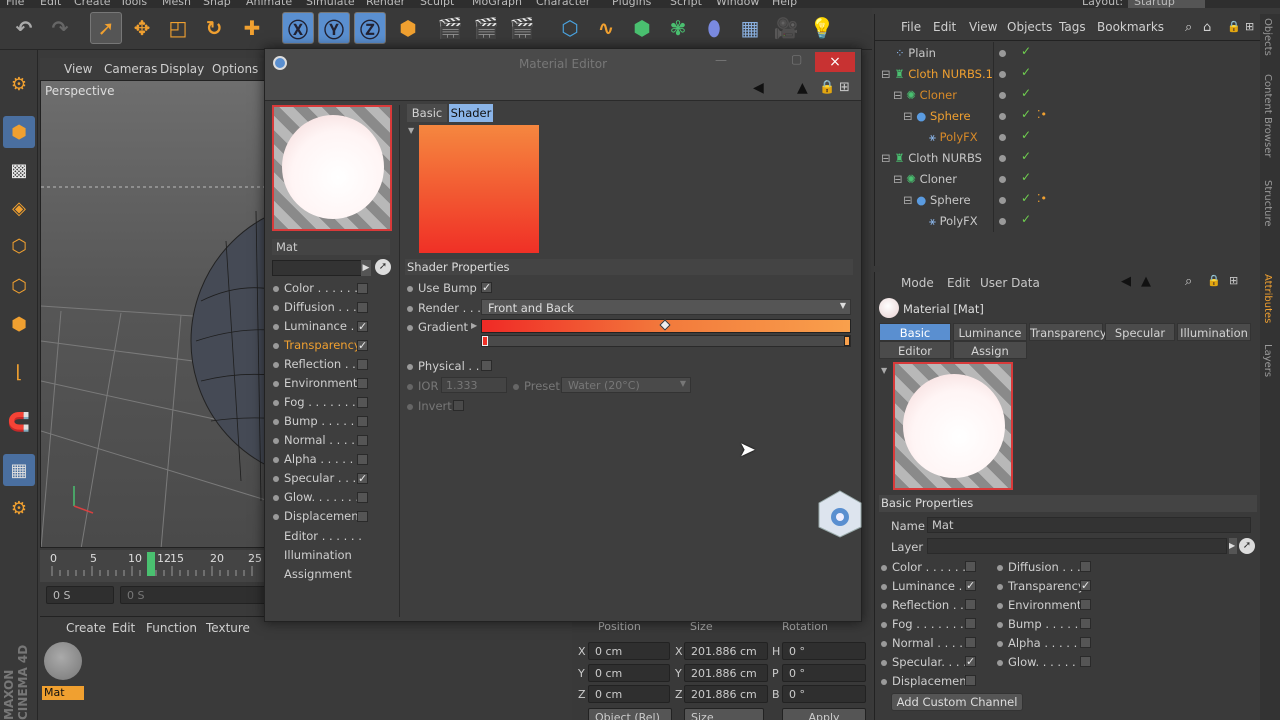 The image size is (1280, 720). Describe the element at coordinates (630, 714) in the screenshot. I see `coord-mode-dropdown: Object (Rel)` at that location.